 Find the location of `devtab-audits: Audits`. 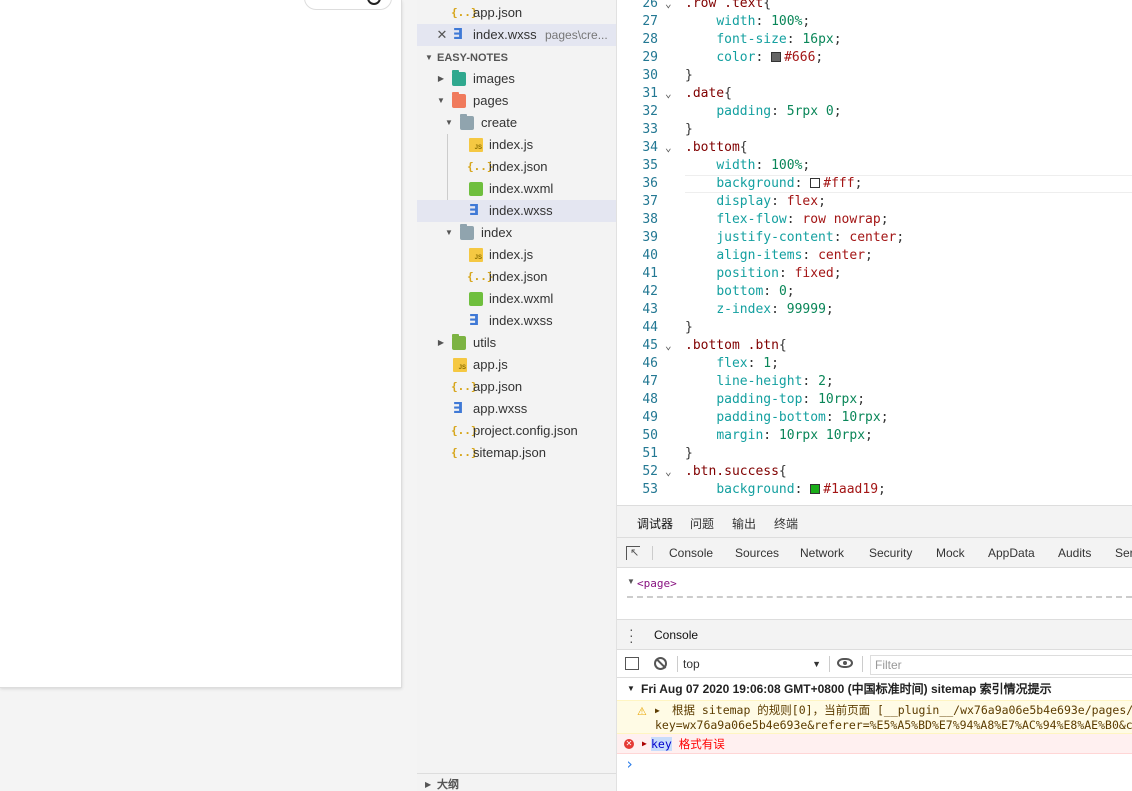

devtab-audits: Audits is located at coordinates (1074, 553).